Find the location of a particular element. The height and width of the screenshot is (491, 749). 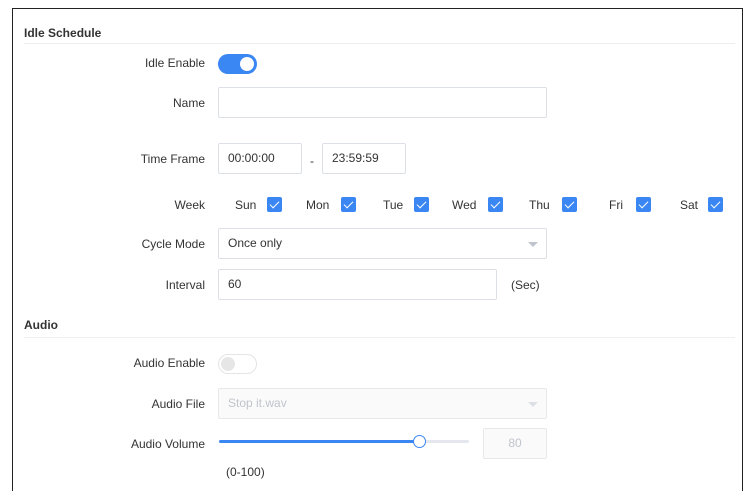

volume-slider-fill is located at coordinates (319, 441).